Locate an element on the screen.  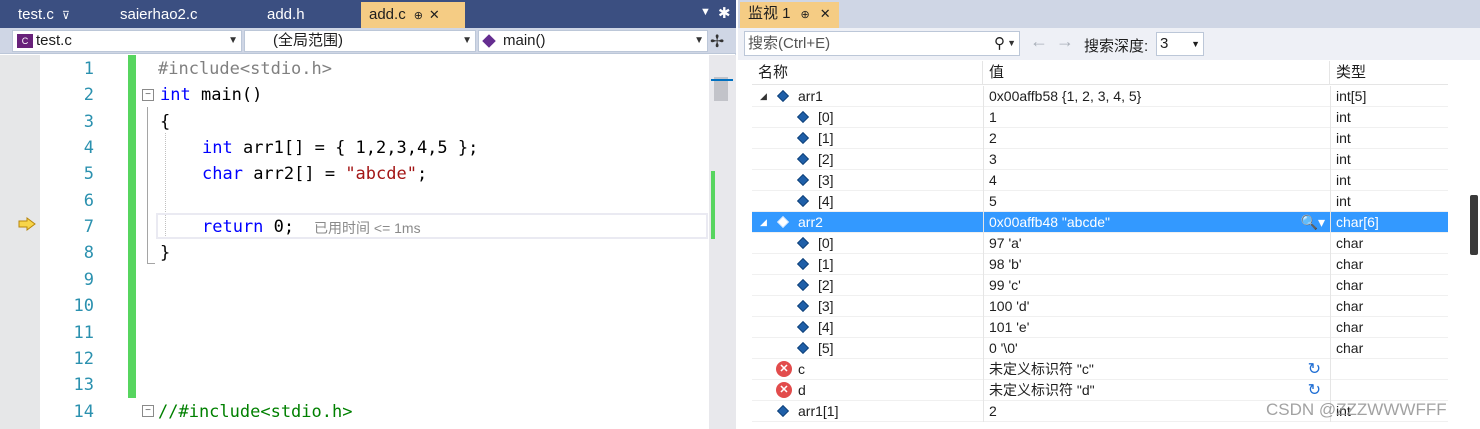
variable-object-icon is located at coordinates (803, 201).